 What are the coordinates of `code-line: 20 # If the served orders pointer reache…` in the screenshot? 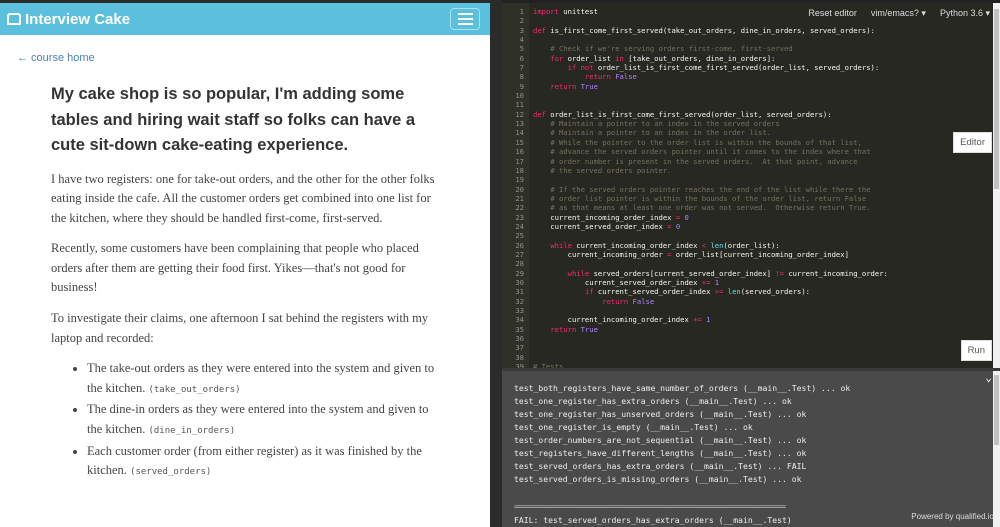 It's located at (695, 189).